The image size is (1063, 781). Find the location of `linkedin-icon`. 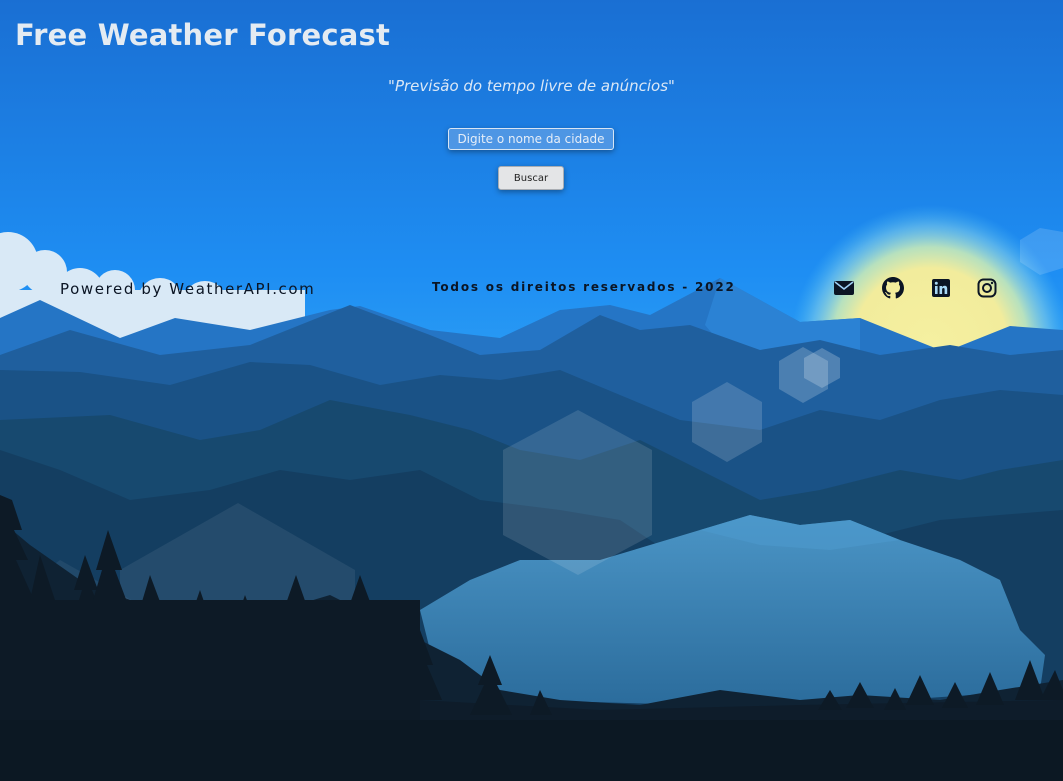

linkedin-icon is located at coordinates (941, 288).